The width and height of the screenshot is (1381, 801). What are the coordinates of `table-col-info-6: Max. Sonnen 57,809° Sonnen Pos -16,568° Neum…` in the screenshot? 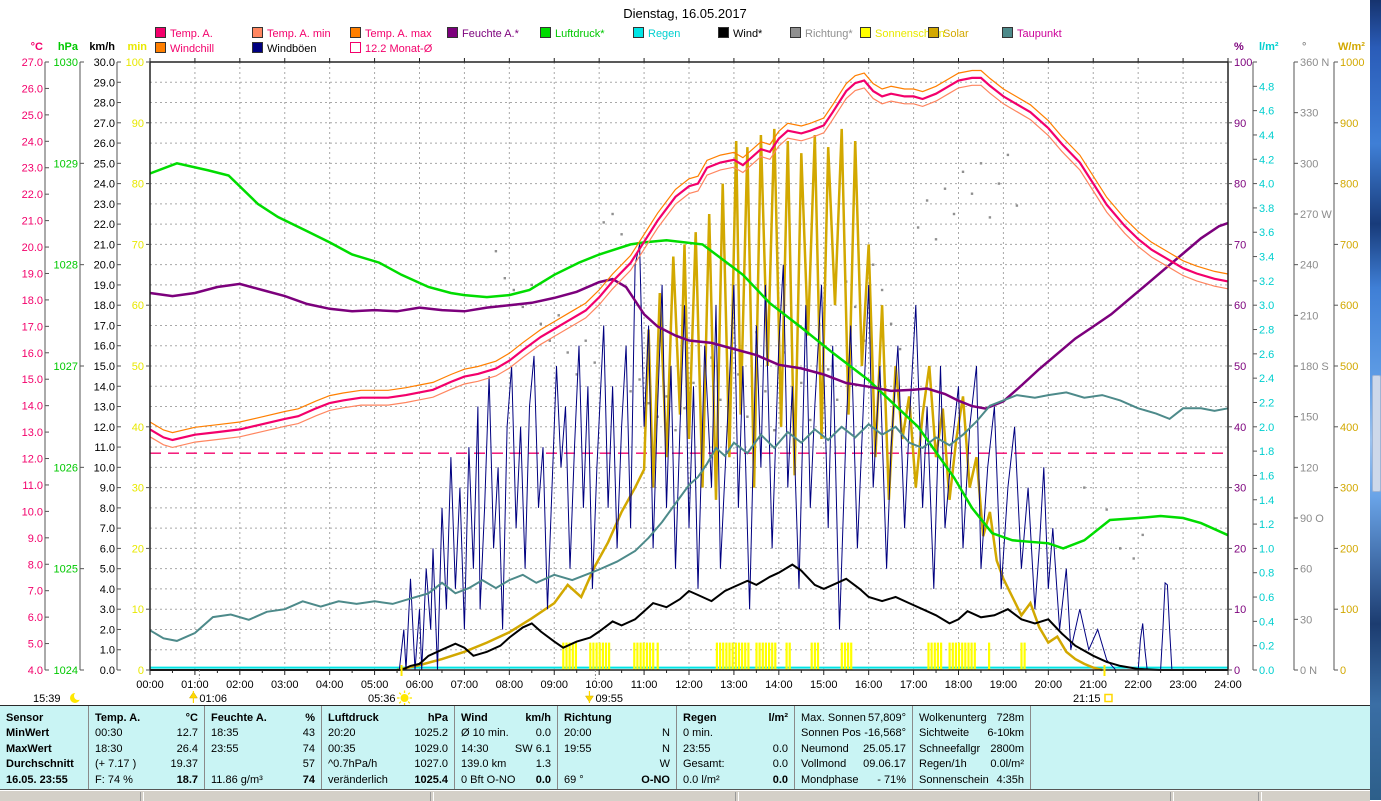 It's located at (854, 747).